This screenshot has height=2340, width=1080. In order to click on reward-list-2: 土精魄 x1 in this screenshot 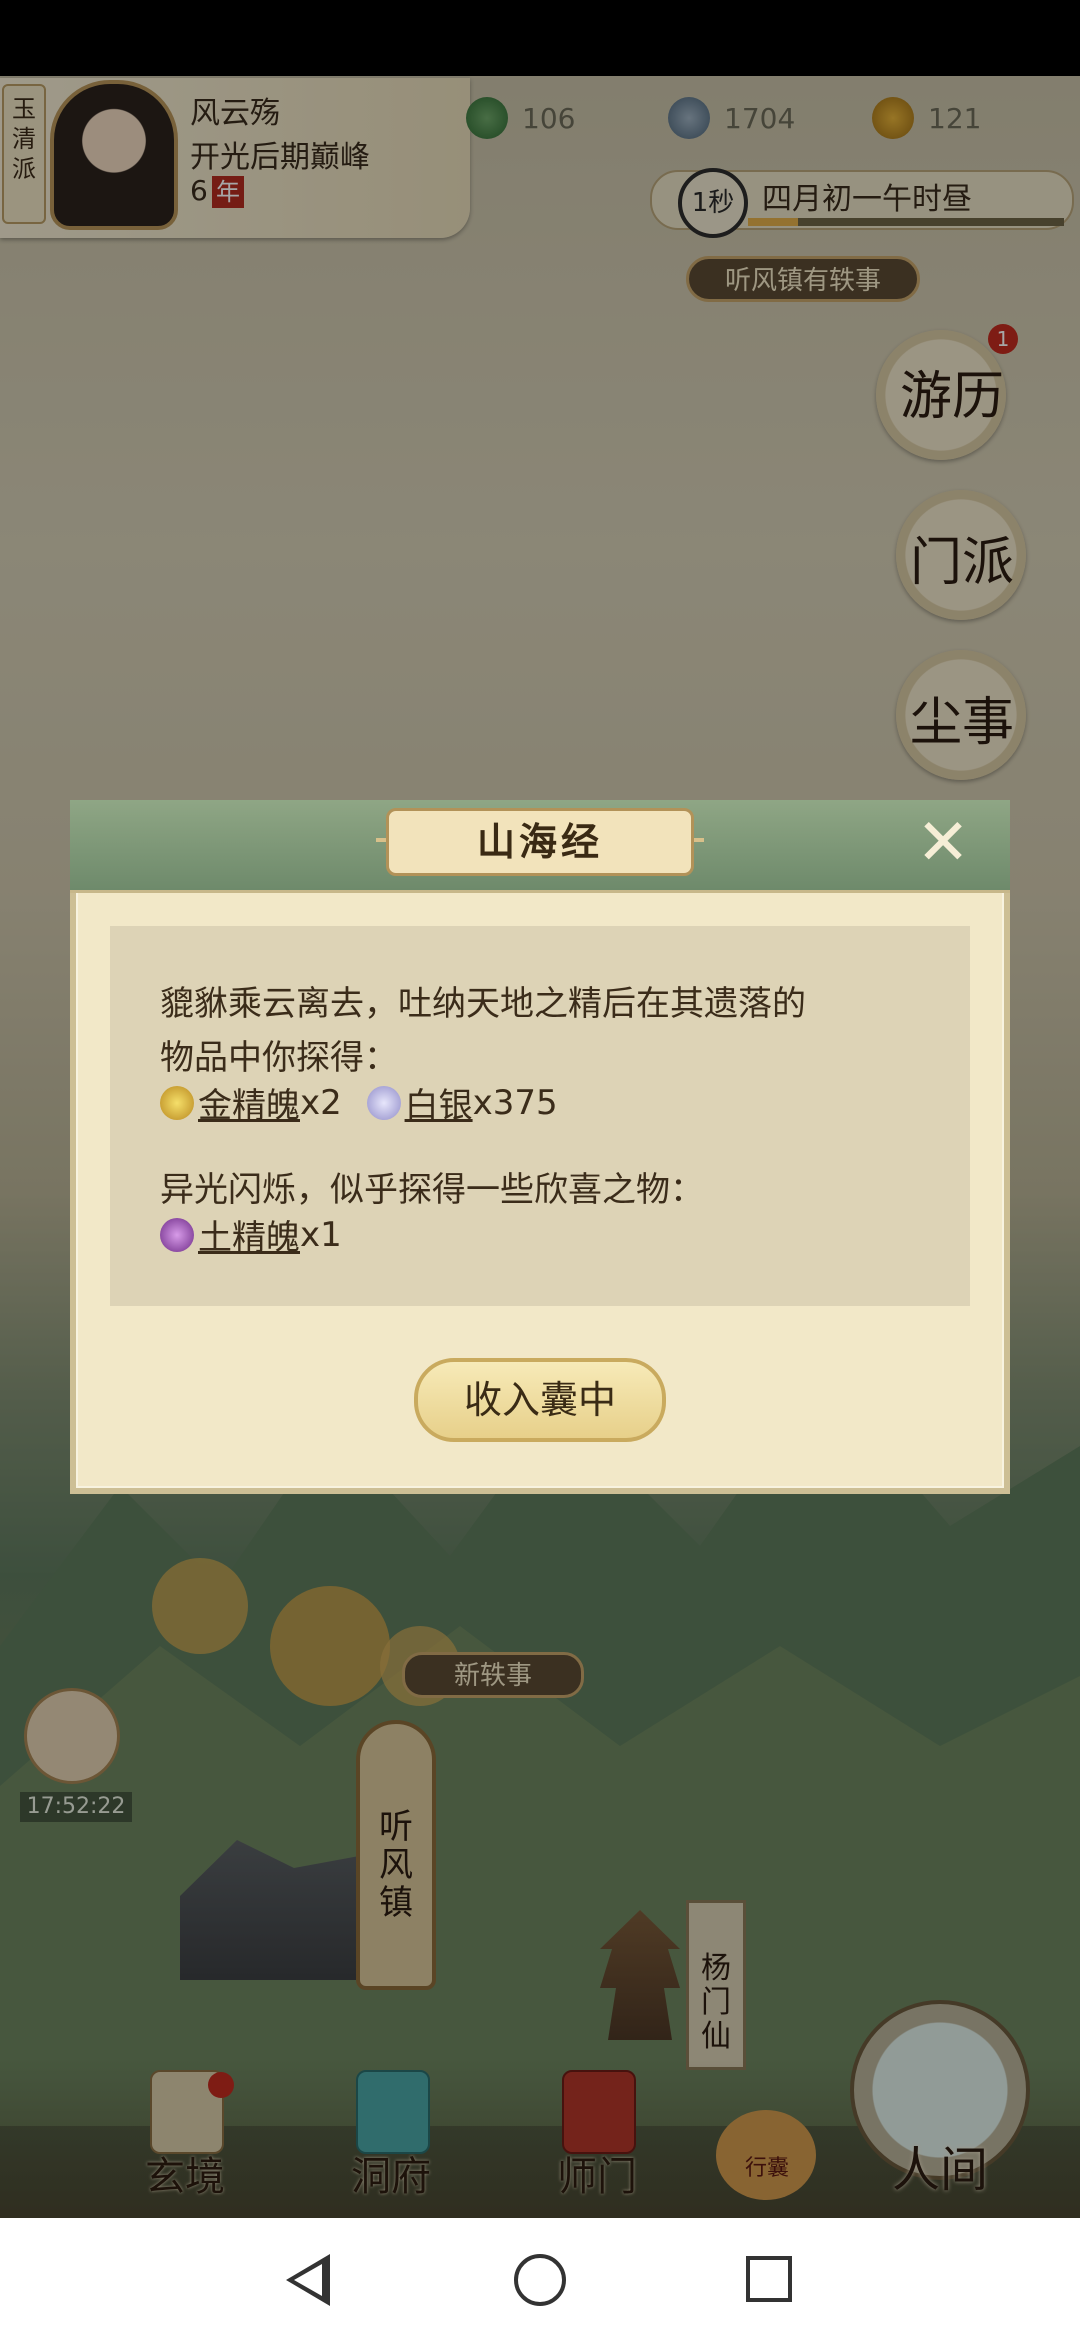, I will do `click(251, 1235)`.